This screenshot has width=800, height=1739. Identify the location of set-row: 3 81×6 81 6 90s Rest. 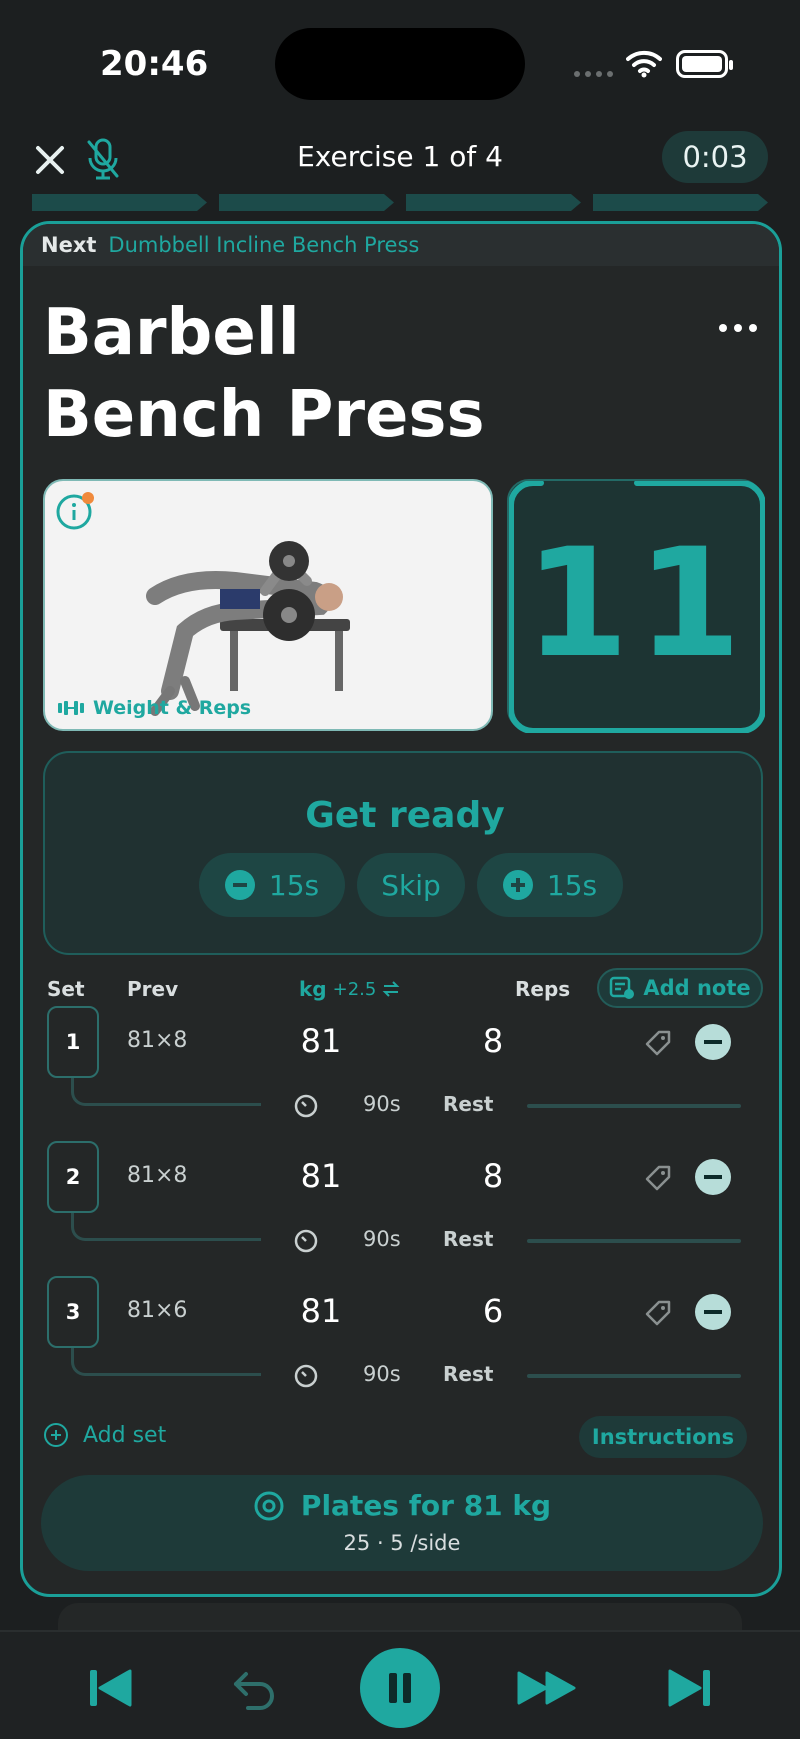
(401, 1343).